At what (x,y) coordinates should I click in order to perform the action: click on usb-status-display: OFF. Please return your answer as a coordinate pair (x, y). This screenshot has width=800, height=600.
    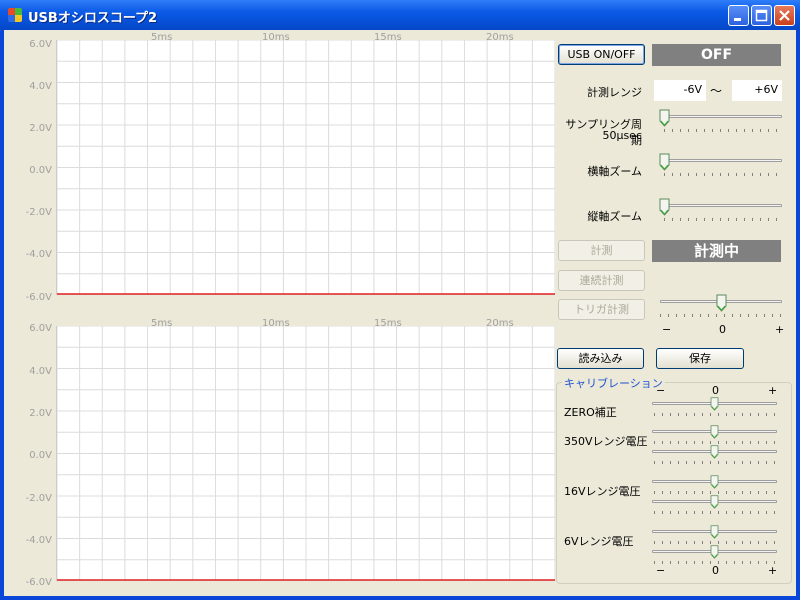
    Looking at the image, I should click on (716, 55).